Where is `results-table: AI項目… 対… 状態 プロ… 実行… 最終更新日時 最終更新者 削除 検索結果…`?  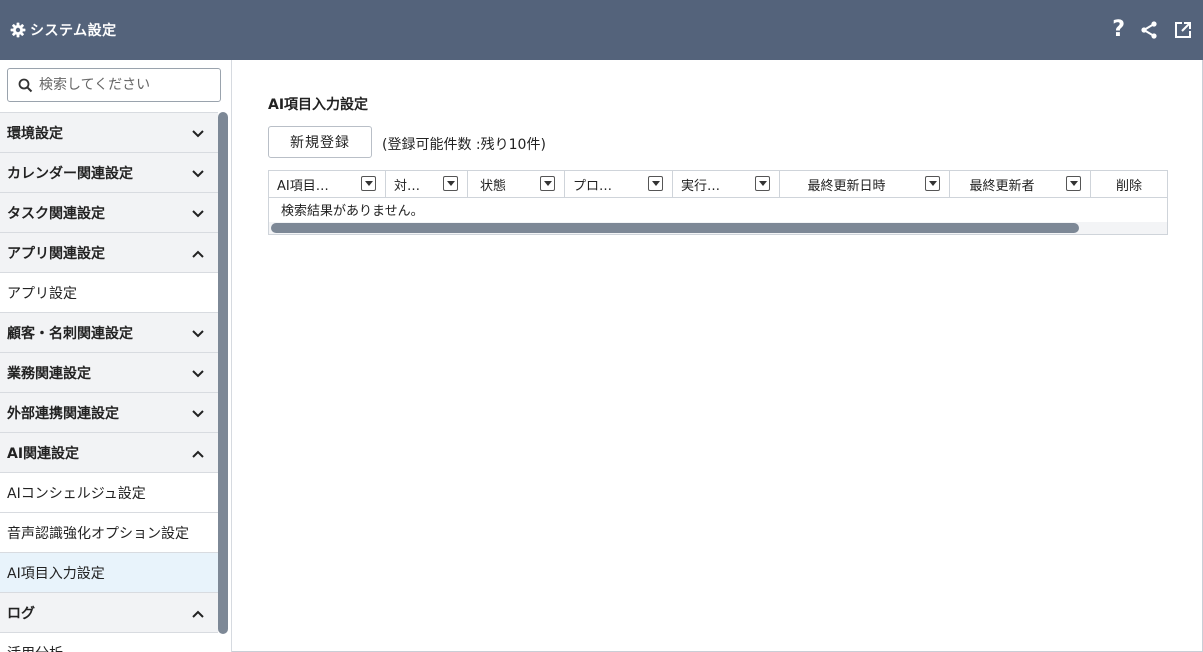 results-table: AI項目… 対… 状態 プロ… 実行… 最終更新日時 最終更新者 削除 検索結果… is located at coordinates (718, 202).